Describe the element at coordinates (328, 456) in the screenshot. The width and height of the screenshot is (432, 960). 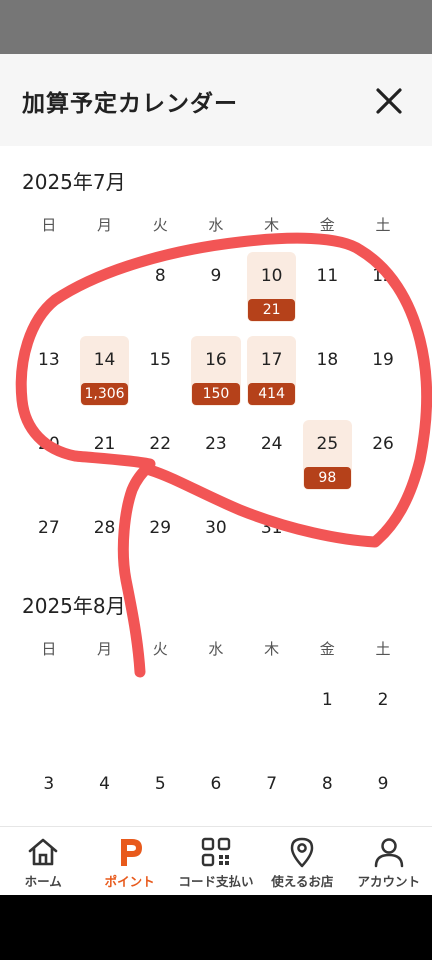
I see `calendar-day: 25 98` at that location.